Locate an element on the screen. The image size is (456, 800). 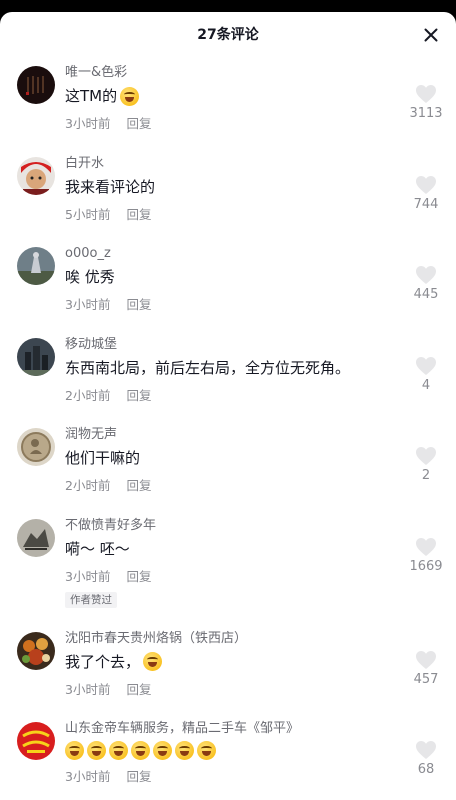
comments-title: 27条评论 is located at coordinates (228, 35).